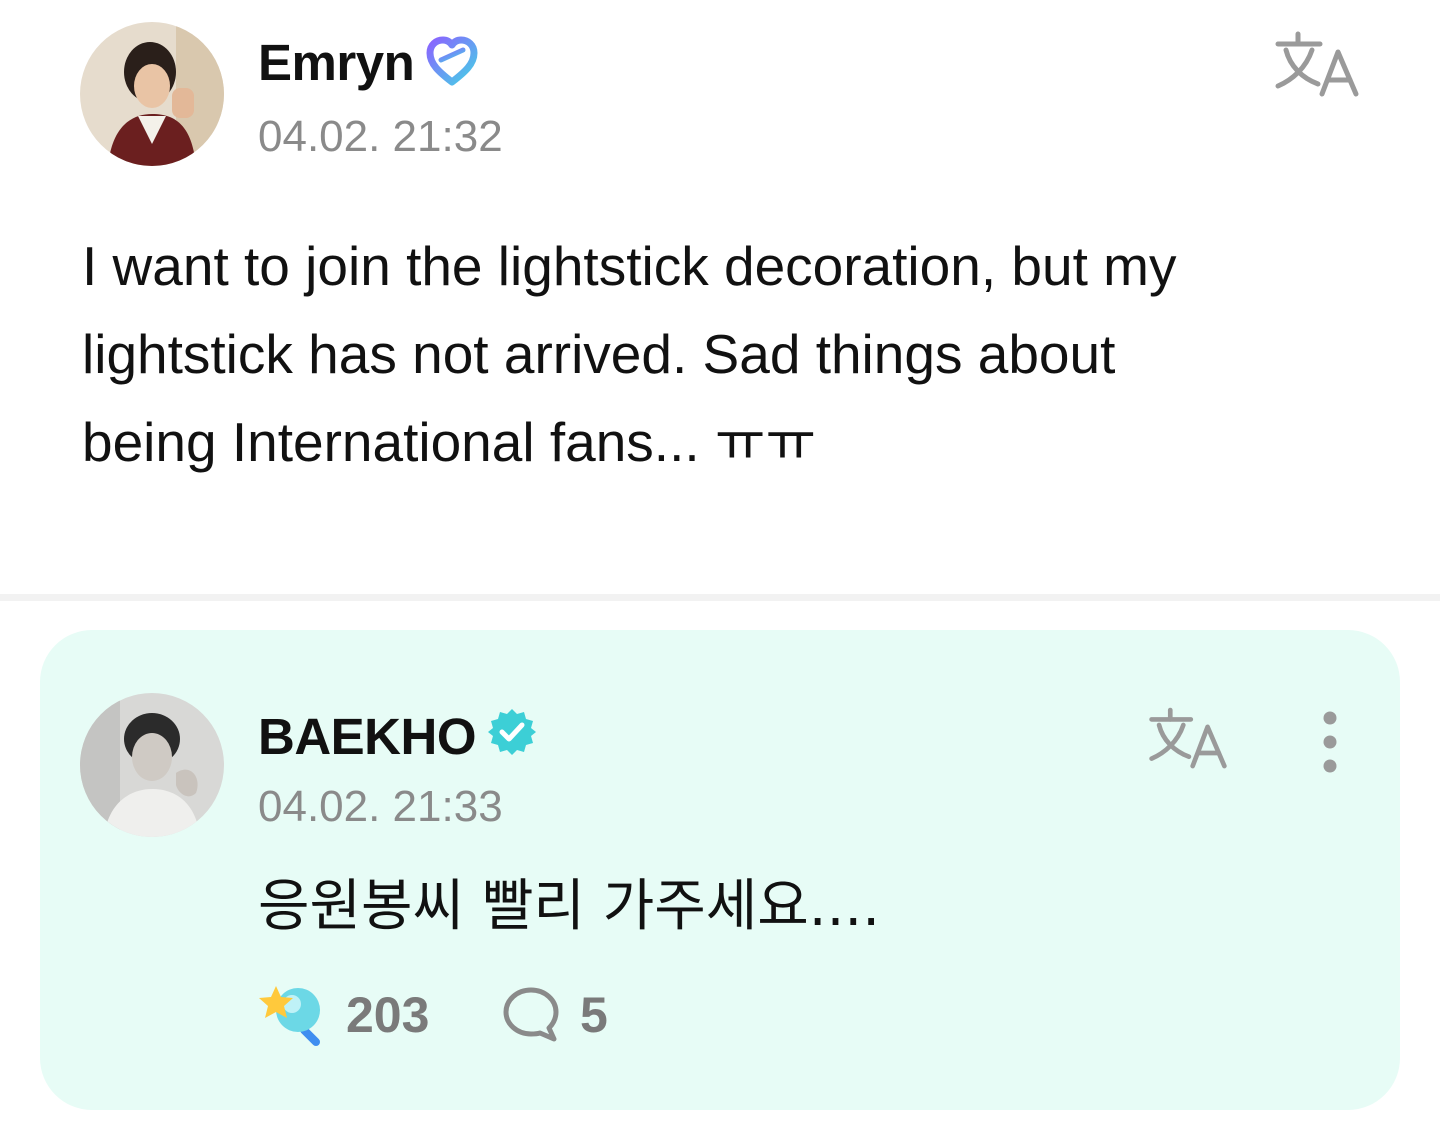 This screenshot has height=1136, width=1440. Describe the element at coordinates (452, 64) in the screenshot. I see `fan-heart-badge-icon` at that location.